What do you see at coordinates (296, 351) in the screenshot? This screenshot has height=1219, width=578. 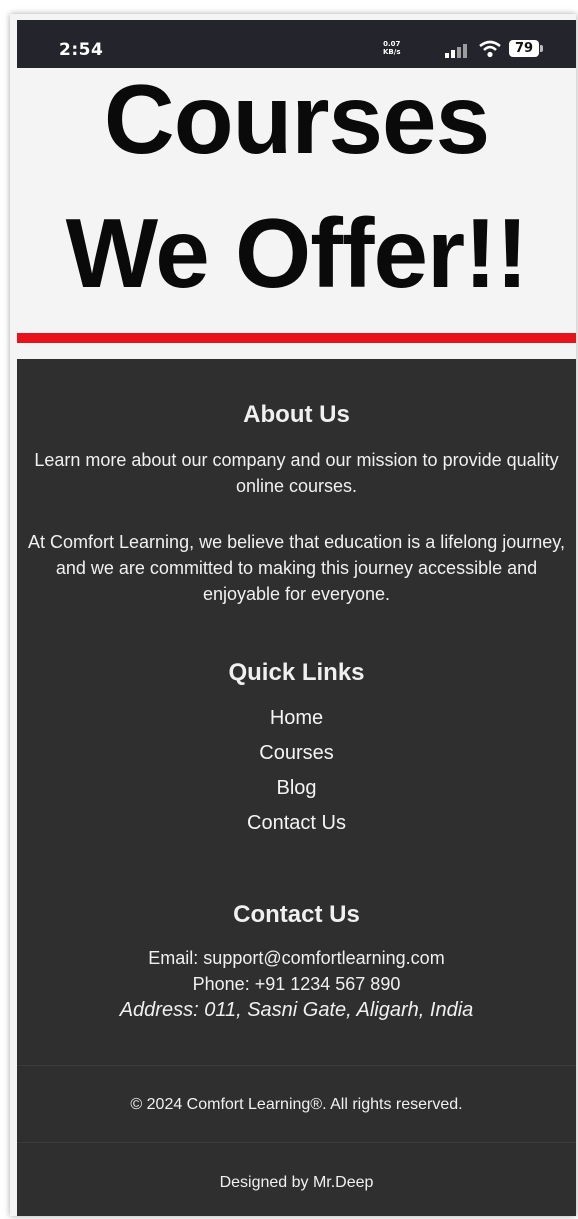 I see `spacer` at bounding box center [296, 351].